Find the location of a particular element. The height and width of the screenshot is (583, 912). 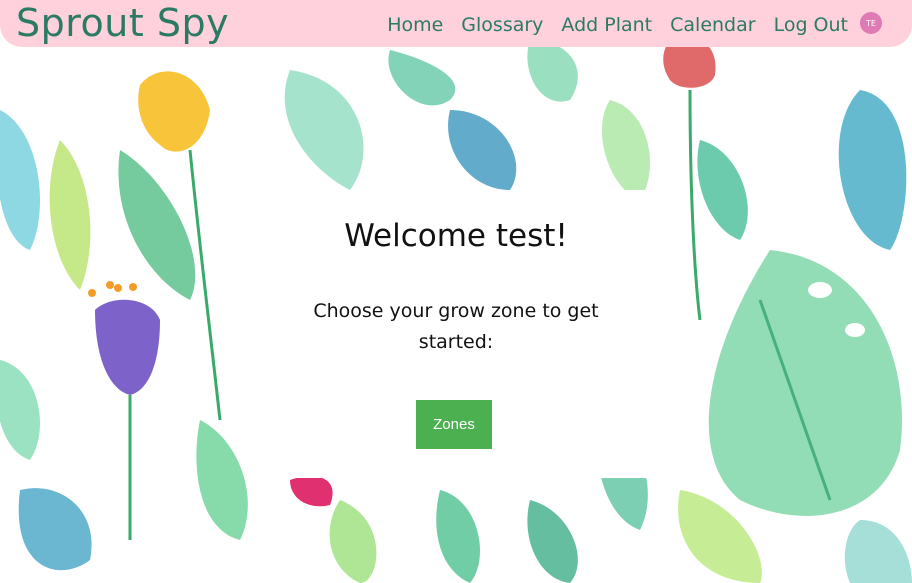

user-avatar: TE is located at coordinates (871, 23).